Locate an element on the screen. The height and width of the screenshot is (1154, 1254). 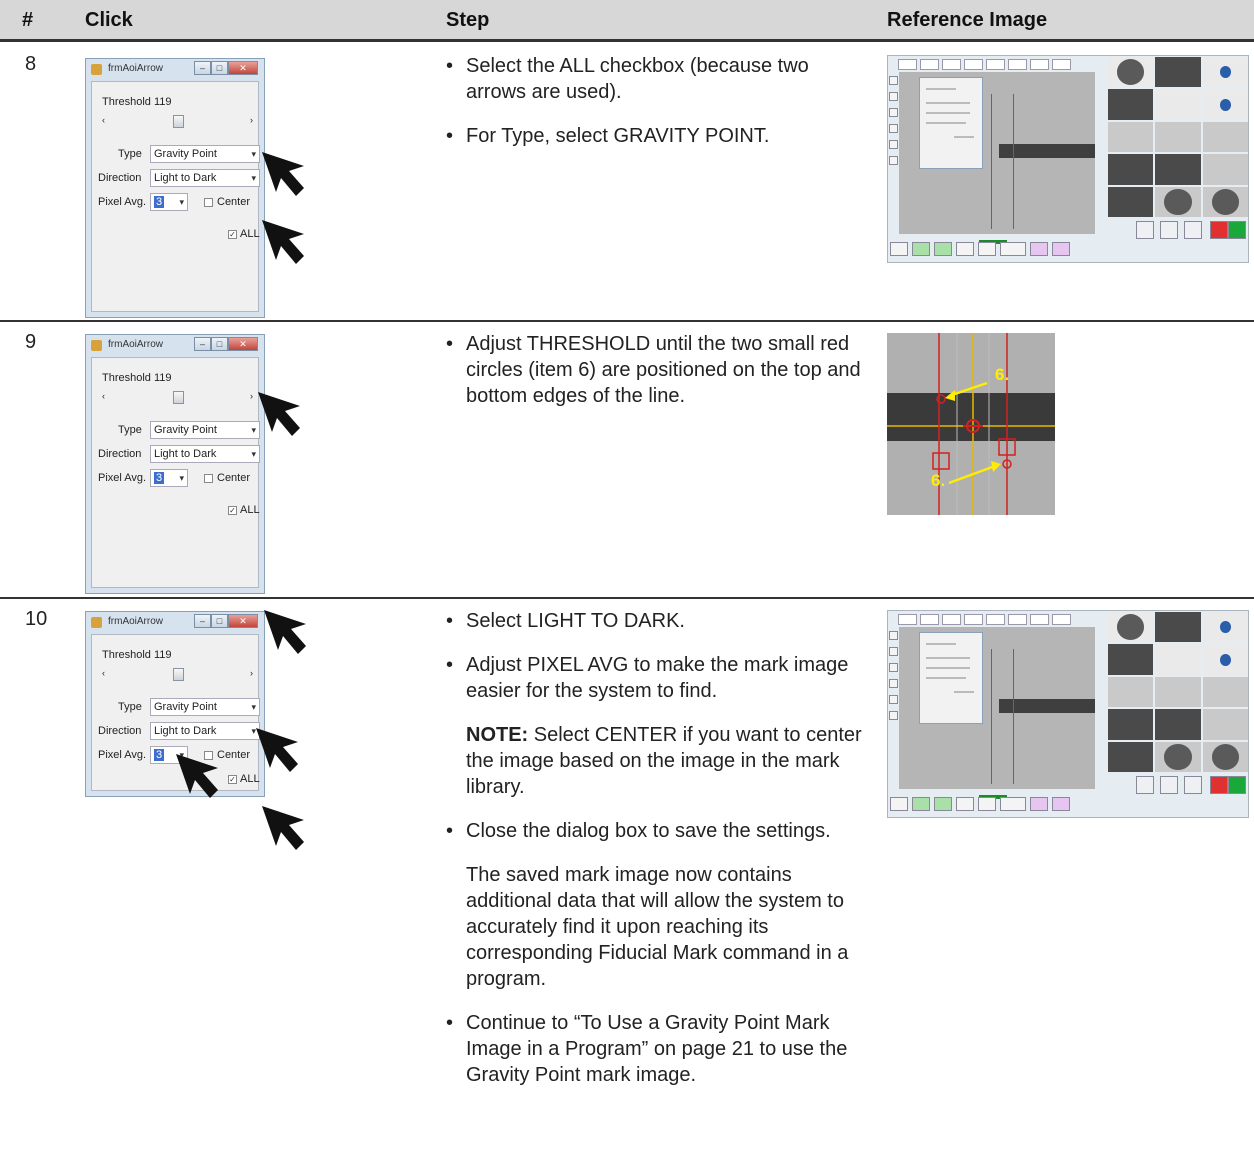
step-number-9: 9 is located at coordinates (31, 342).